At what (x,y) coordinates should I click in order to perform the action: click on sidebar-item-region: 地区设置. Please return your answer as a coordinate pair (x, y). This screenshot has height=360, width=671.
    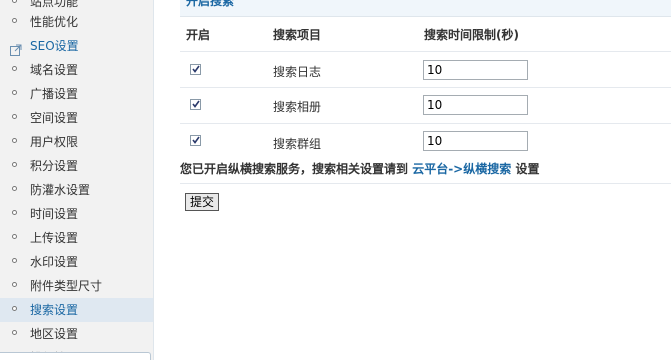
    Looking at the image, I should click on (76, 334).